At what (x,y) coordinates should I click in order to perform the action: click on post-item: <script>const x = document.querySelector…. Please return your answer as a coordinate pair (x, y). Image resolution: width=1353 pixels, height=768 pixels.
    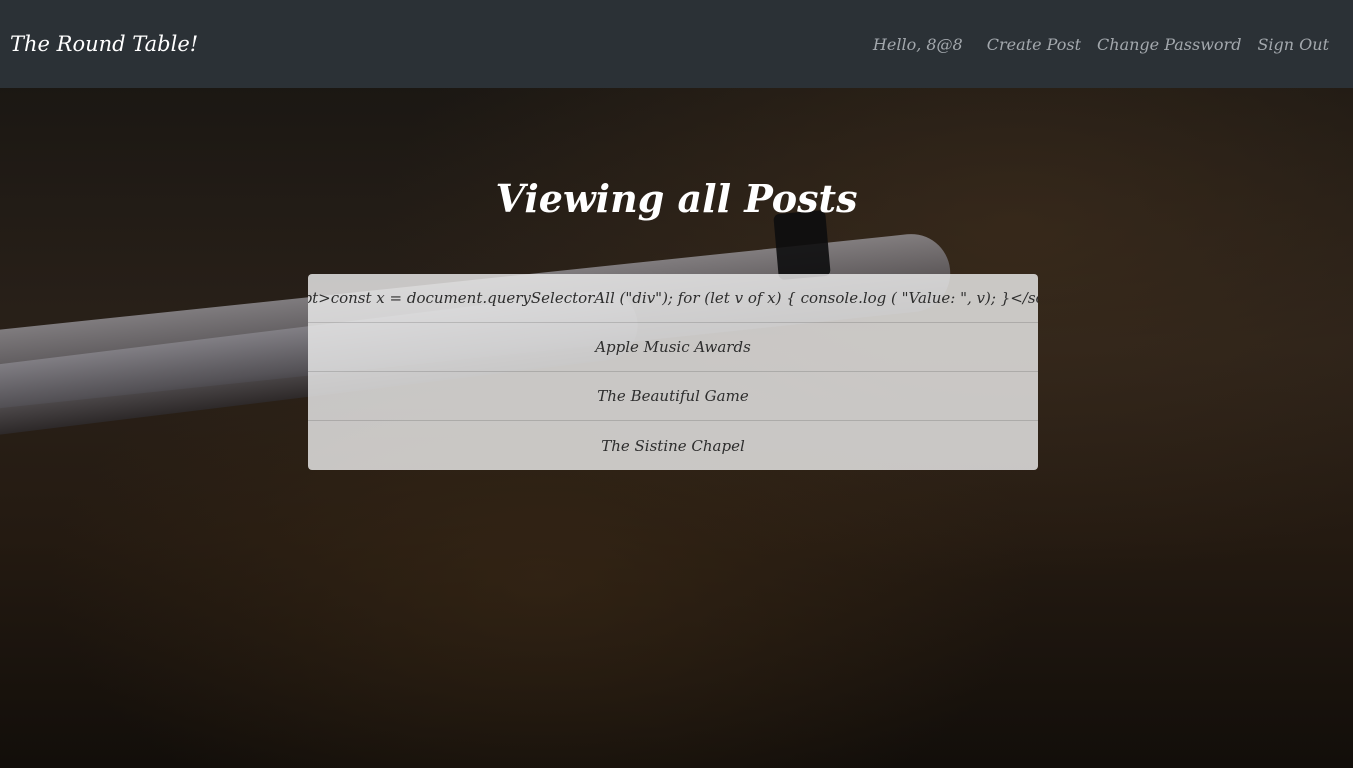
    Looking at the image, I should click on (673, 298).